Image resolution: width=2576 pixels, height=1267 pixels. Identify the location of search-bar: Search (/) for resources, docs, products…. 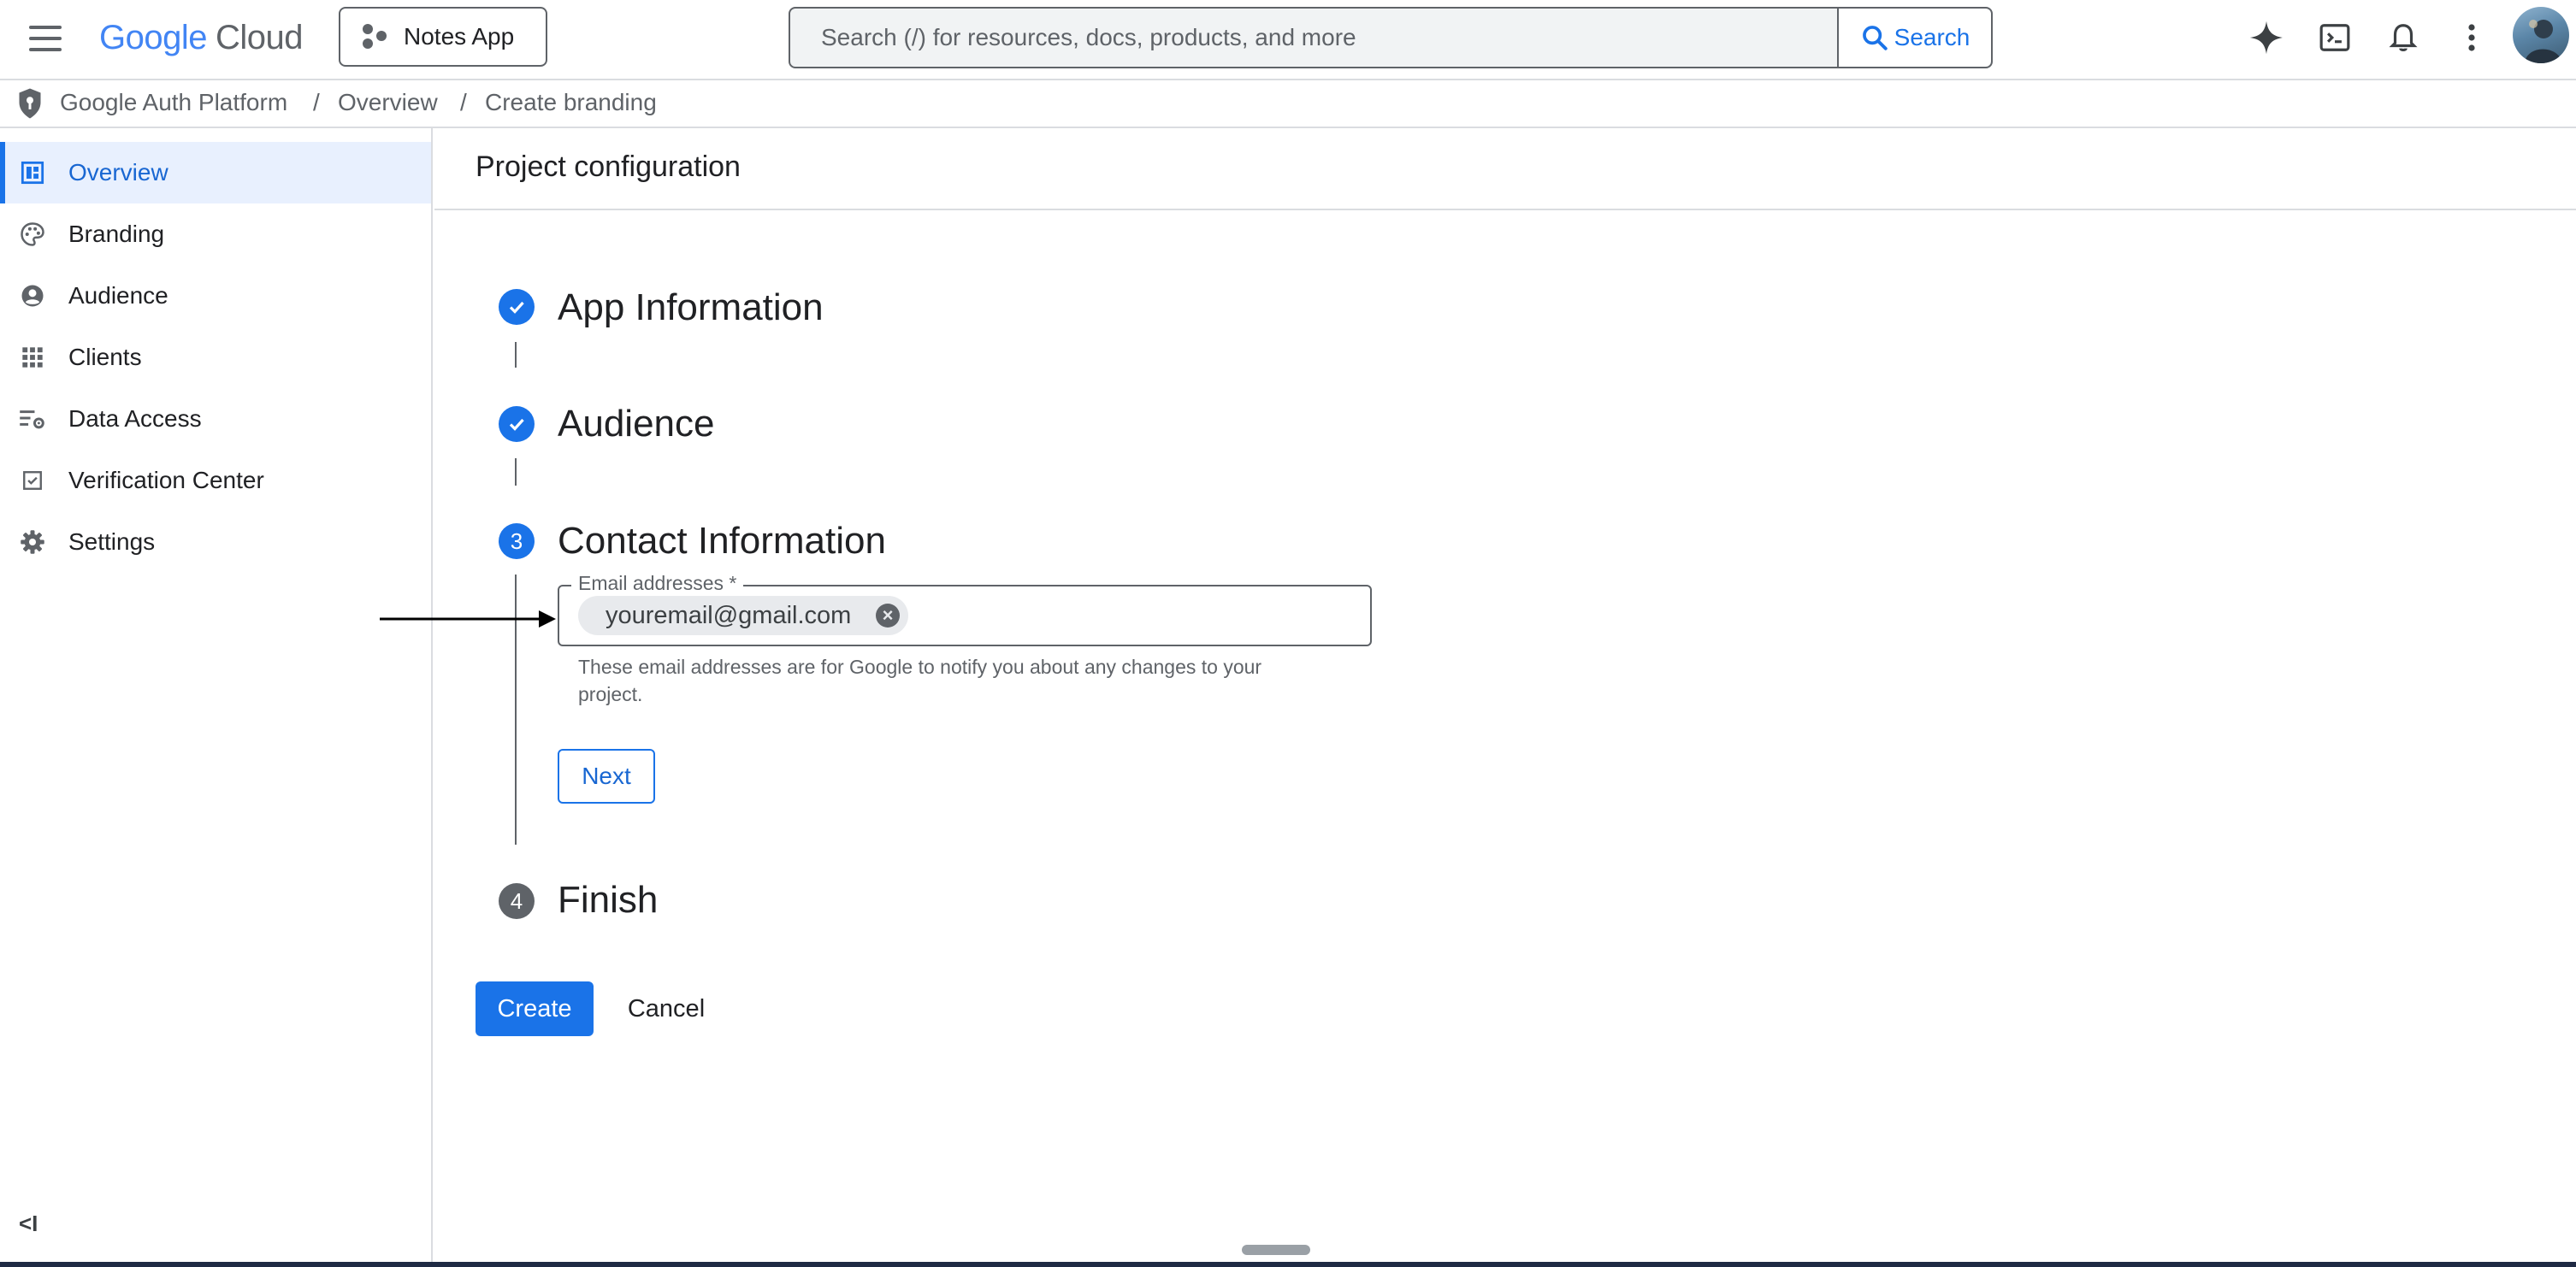
(1391, 38).